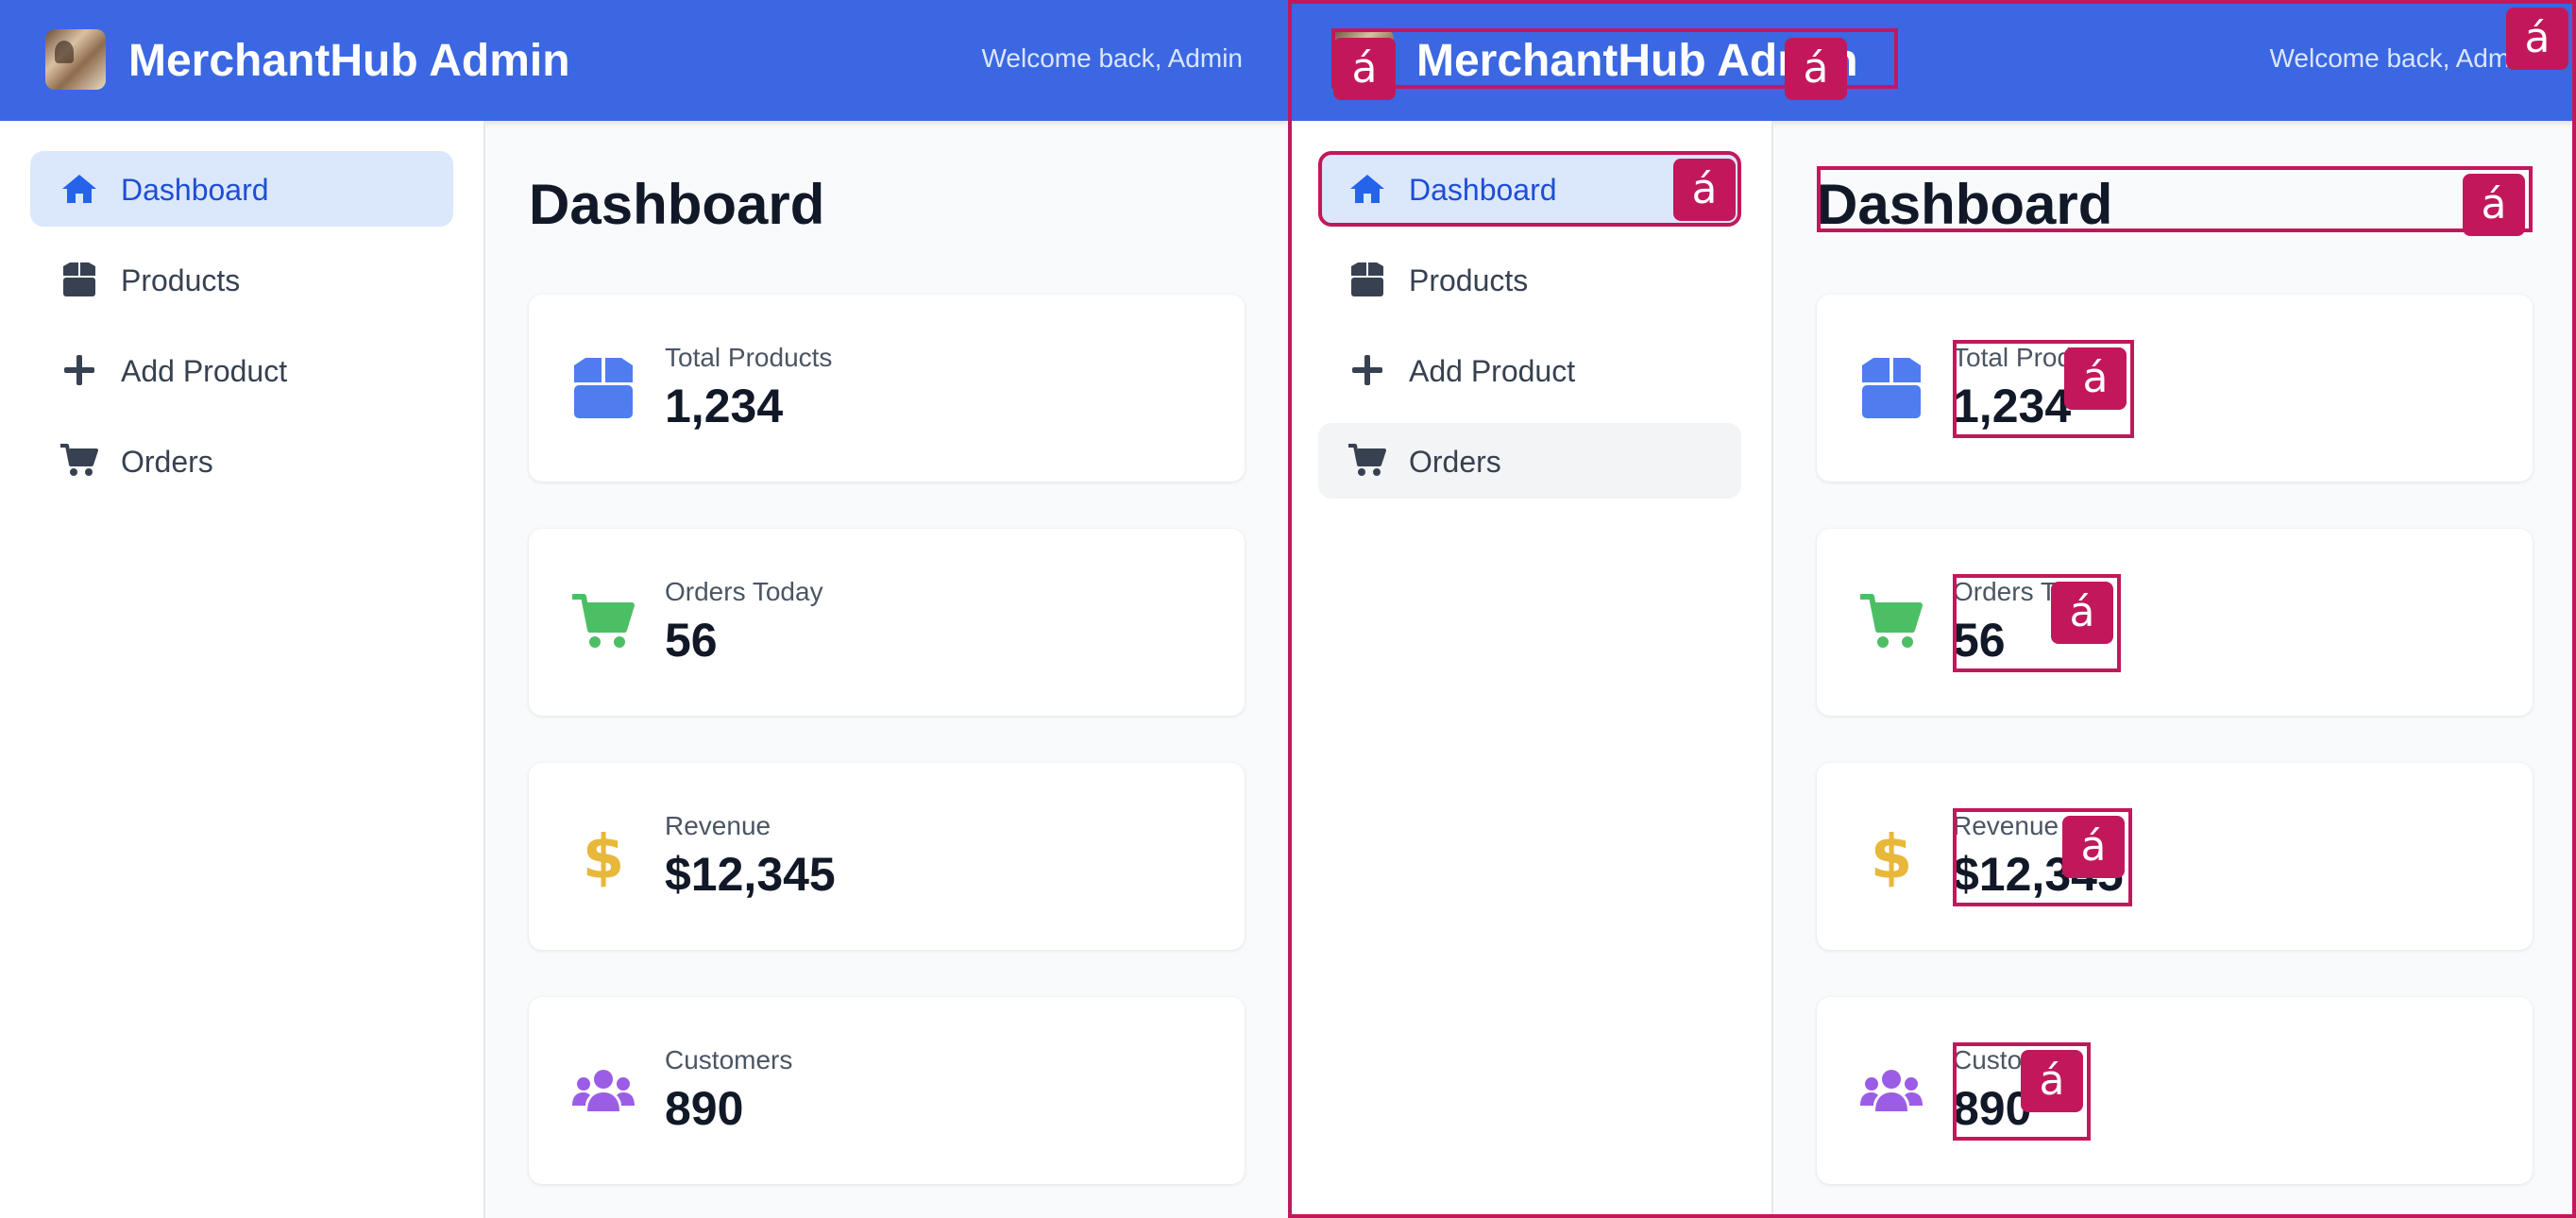 The height and width of the screenshot is (1218, 2576). I want to click on stat-label: Total Products, so click(749, 357).